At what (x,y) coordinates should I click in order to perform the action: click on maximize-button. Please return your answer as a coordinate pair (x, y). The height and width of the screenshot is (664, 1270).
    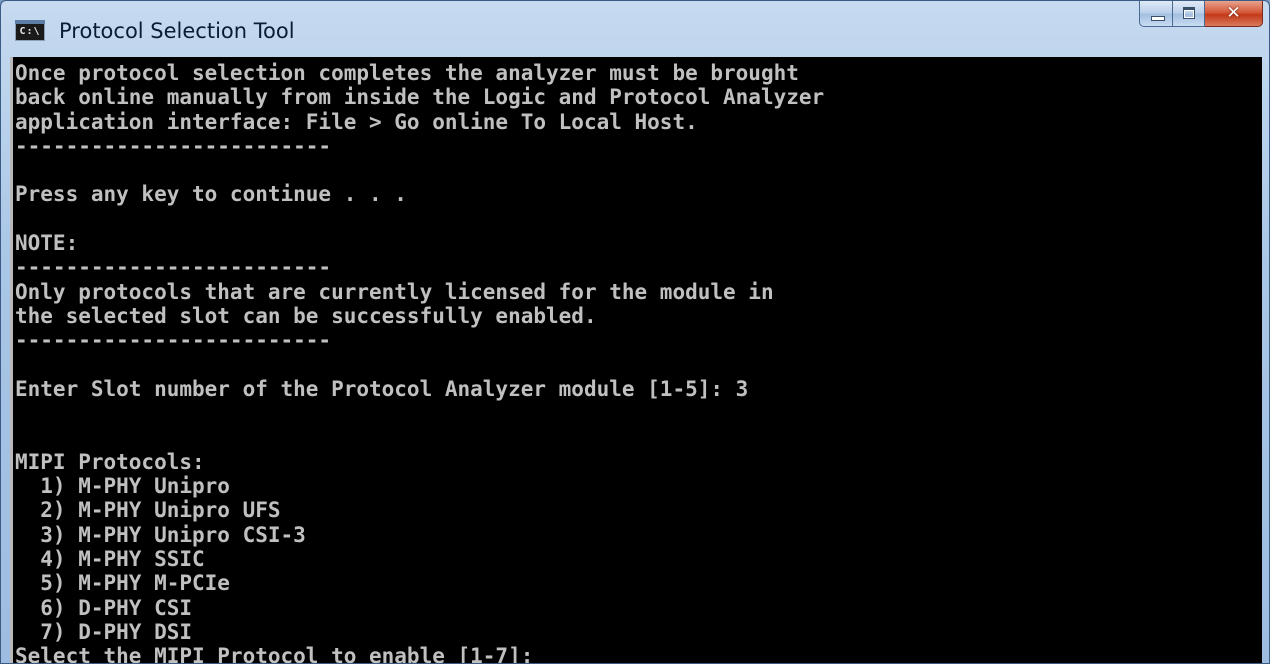
    Looking at the image, I should click on (1189, 14).